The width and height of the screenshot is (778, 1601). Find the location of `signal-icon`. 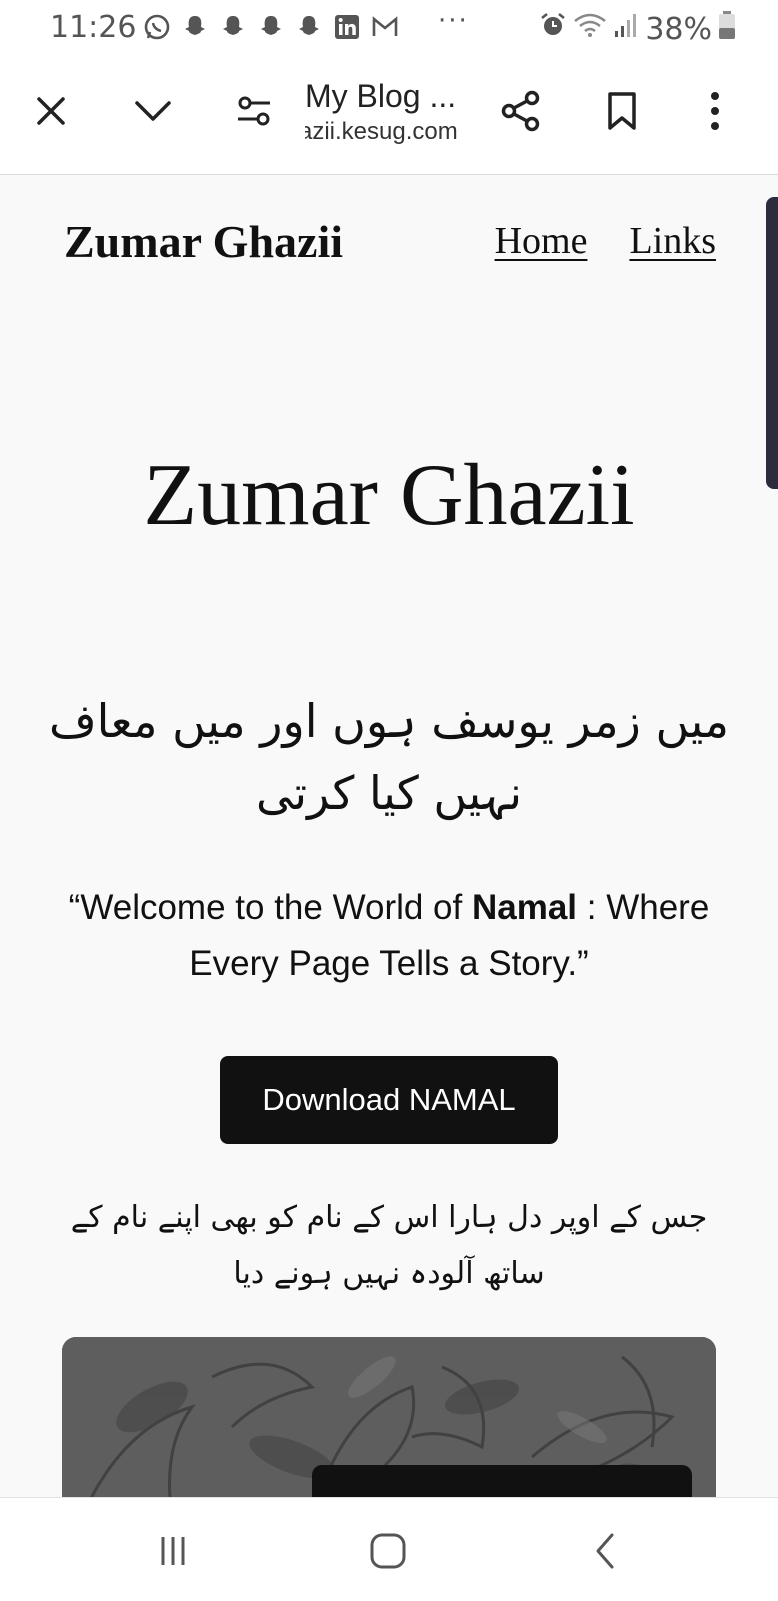

signal-icon is located at coordinates (626, 29).